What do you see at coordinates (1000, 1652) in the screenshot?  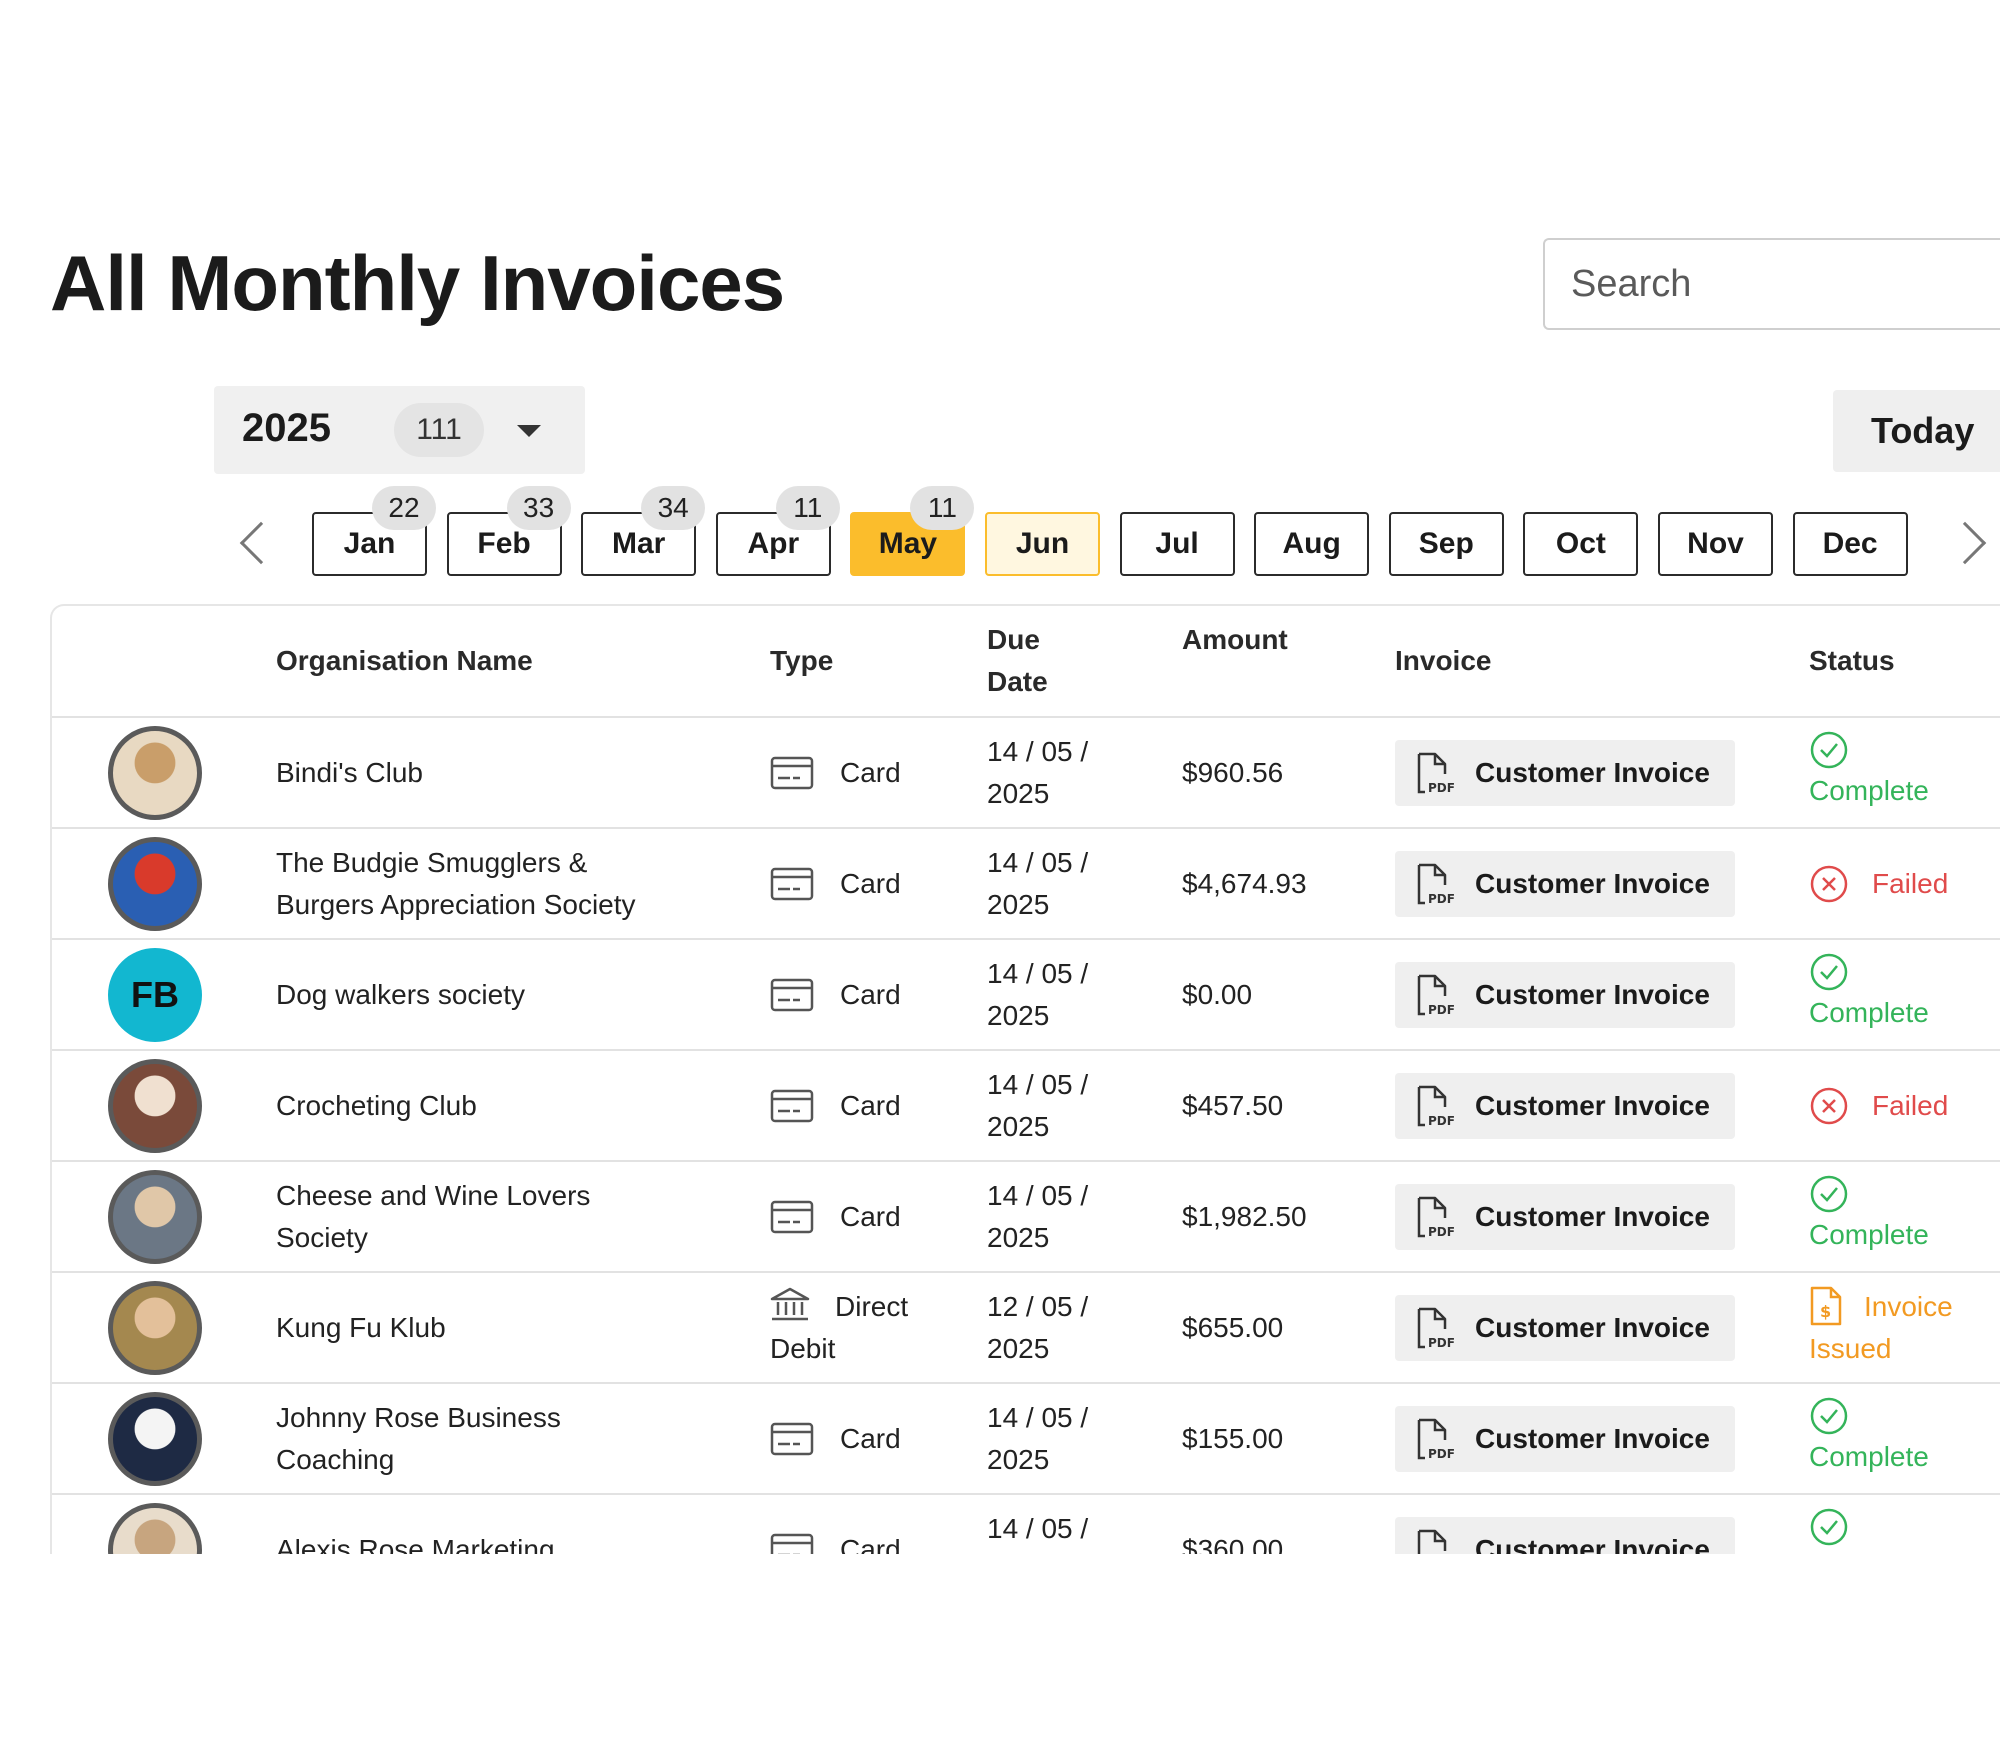 I see `page-bottom` at bounding box center [1000, 1652].